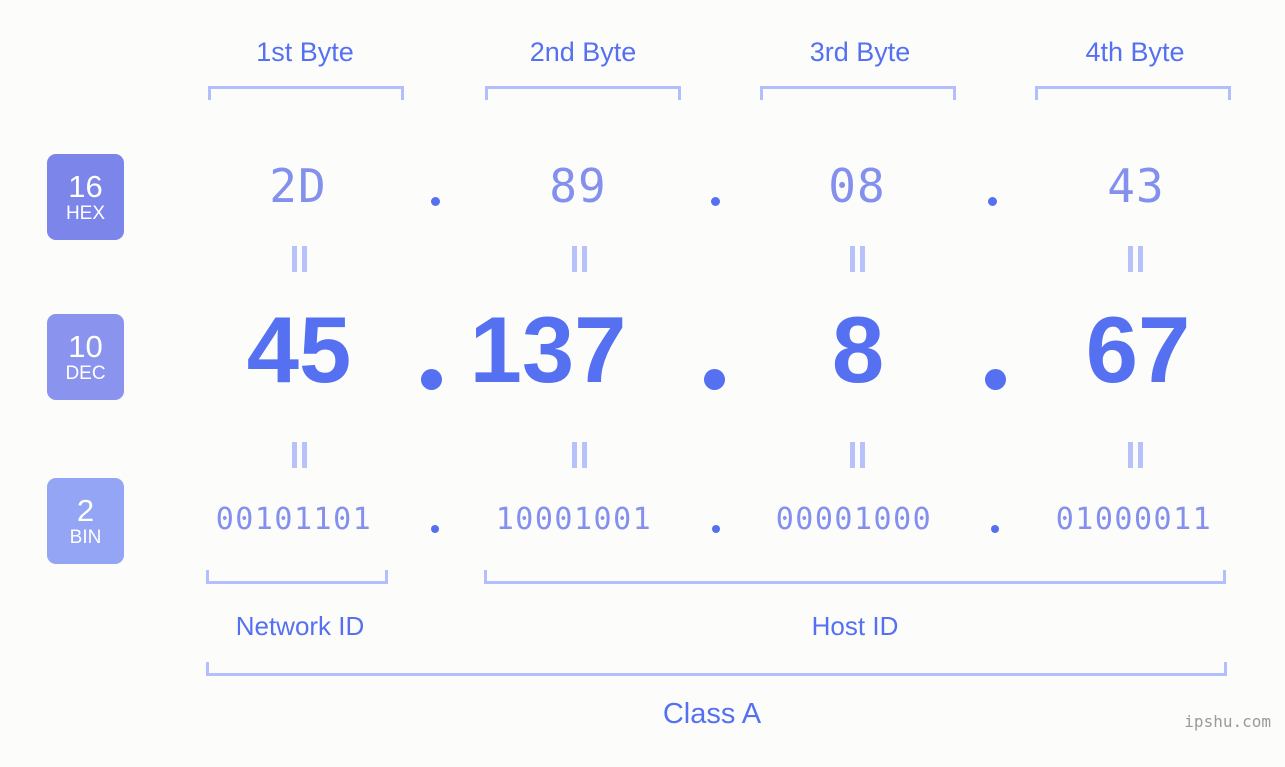 The width and height of the screenshot is (1285, 767). Describe the element at coordinates (1134, 519) in the screenshot. I see `bin-byte-value-4: 01000011` at that location.